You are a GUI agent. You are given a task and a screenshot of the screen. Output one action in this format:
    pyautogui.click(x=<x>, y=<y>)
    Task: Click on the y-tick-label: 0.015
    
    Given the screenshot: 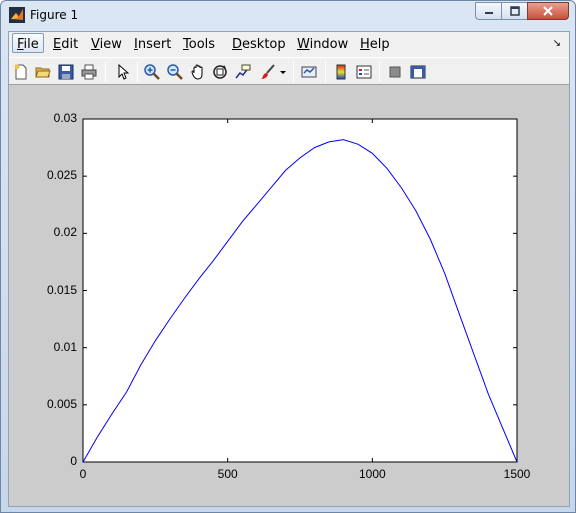 What is the action you would take?
    pyautogui.click(x=61, y=289)
    